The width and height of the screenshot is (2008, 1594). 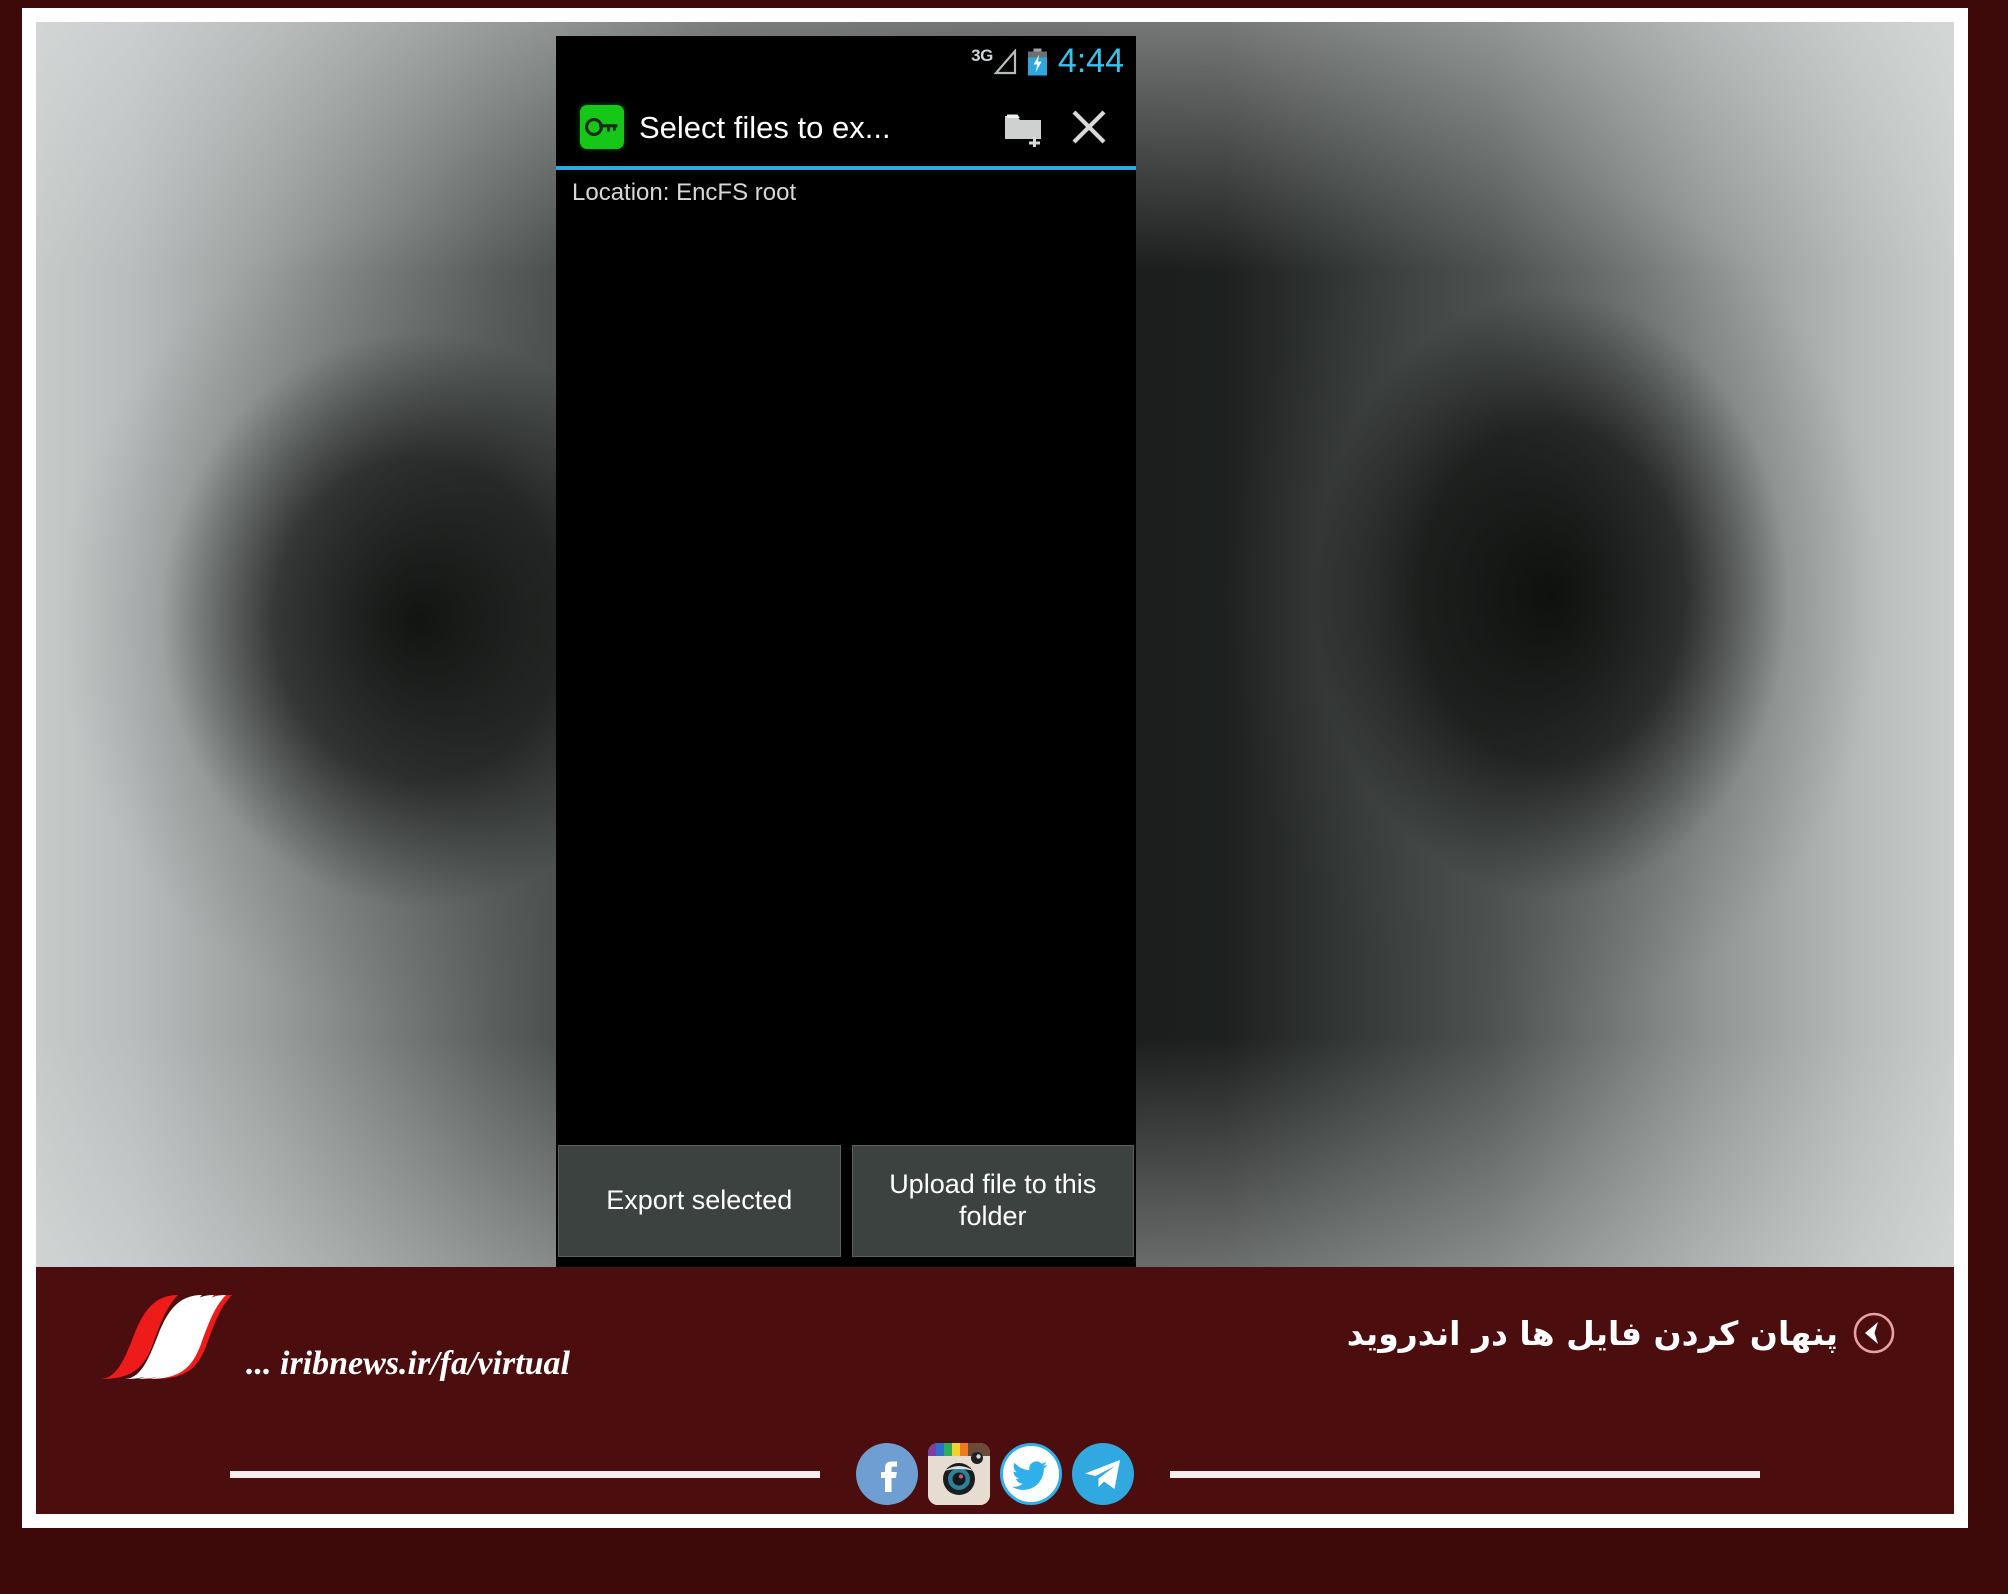 What do you see at coordinates (1465, 1474) in the screenshot?
I see `divider-right` at bounding box center [1465, 1474].